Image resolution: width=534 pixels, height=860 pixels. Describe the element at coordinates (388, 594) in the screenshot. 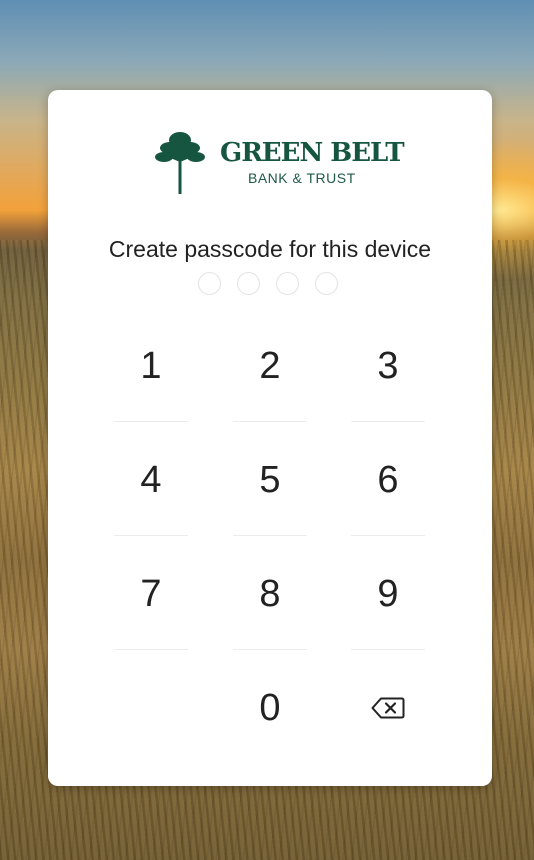

I see `key-9: 9` at that location.